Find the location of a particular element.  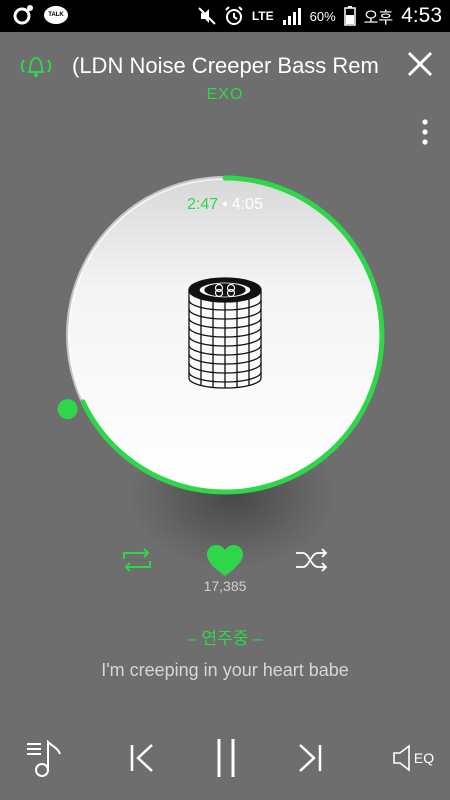

clock: 4:53 is located at coordinates (421, 15).